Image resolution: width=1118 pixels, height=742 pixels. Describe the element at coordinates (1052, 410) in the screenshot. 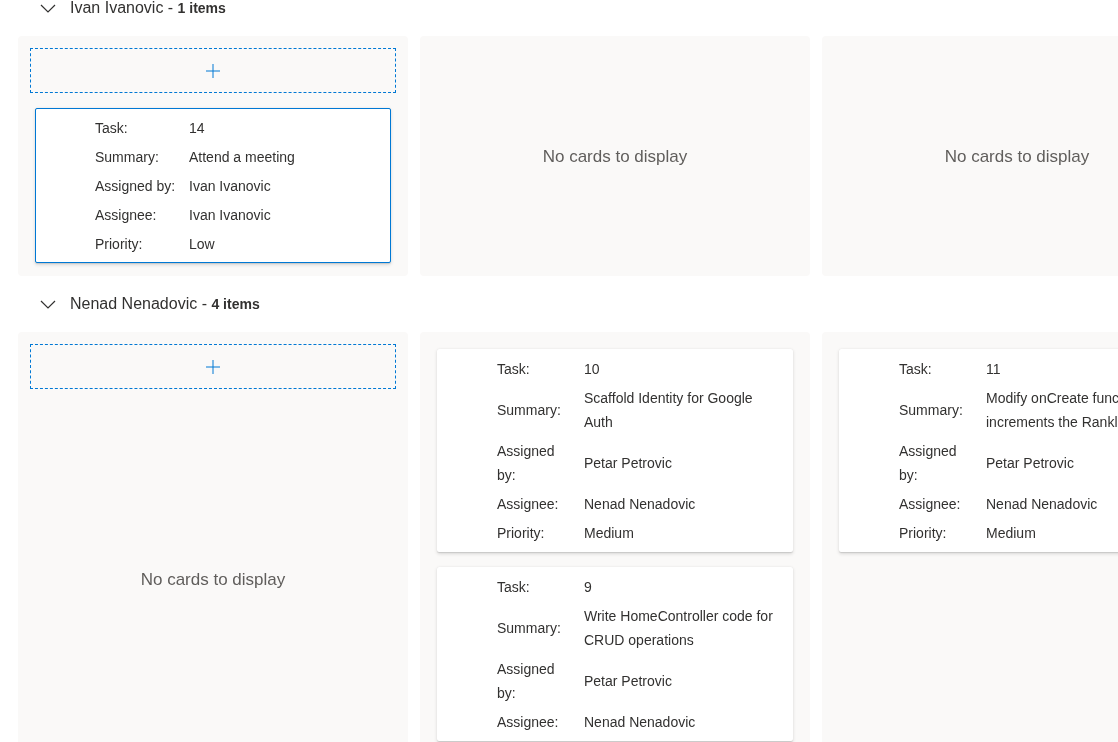

I see `field-value: Modify onCreate func increments the Rankl` at that location.